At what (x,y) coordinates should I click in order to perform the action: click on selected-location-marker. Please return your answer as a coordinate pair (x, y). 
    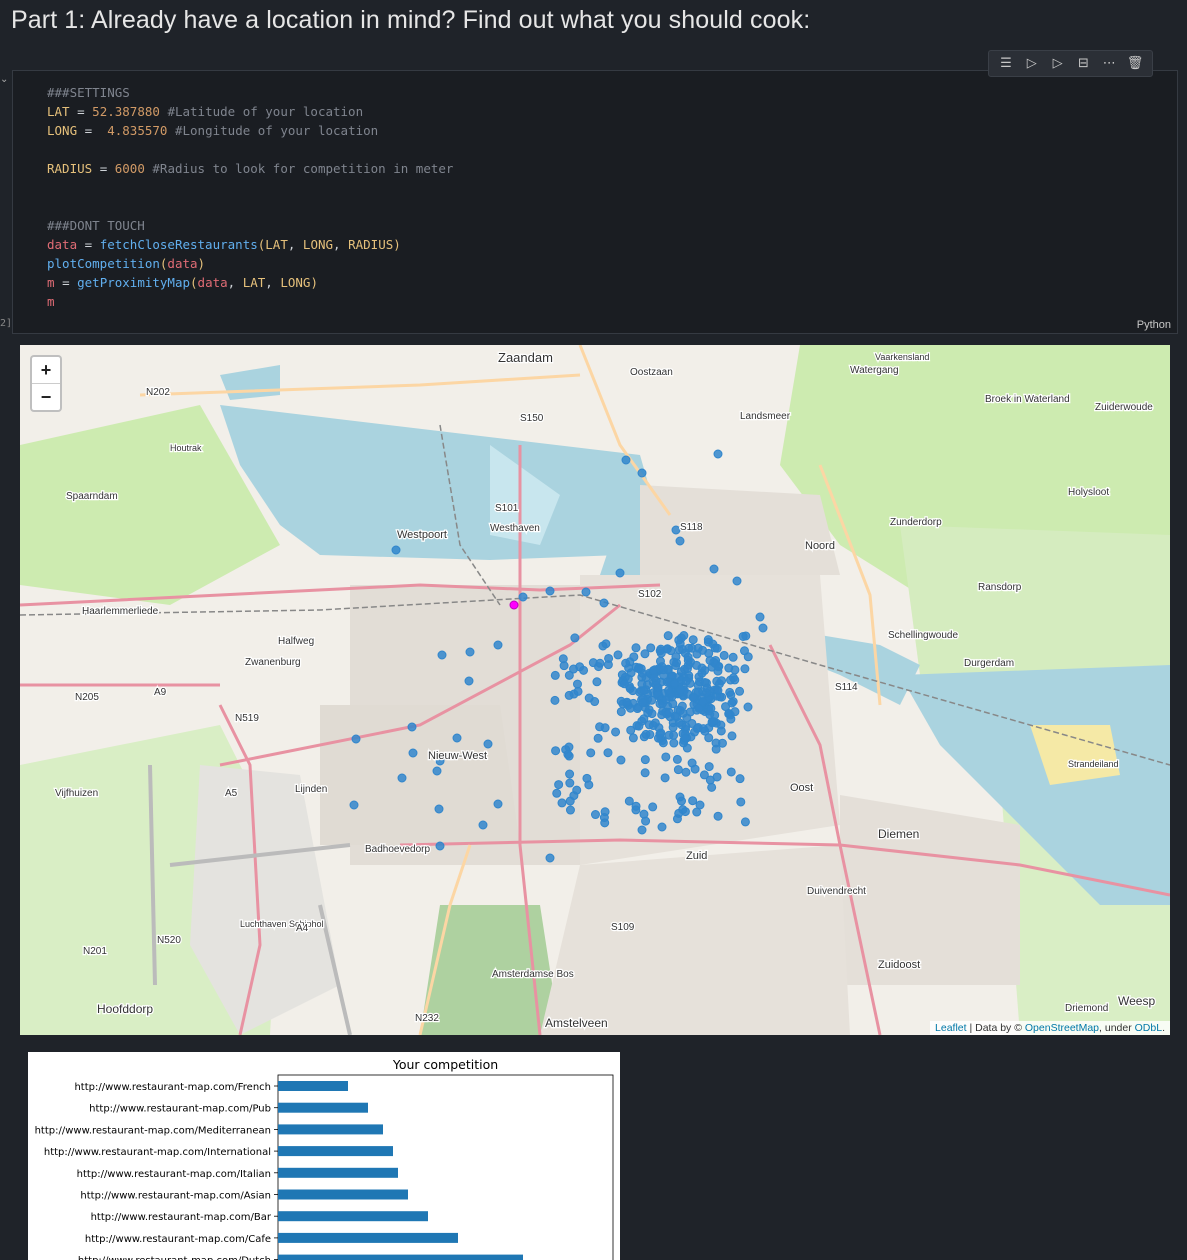
    Looking at the image, I should click on (514, 605).